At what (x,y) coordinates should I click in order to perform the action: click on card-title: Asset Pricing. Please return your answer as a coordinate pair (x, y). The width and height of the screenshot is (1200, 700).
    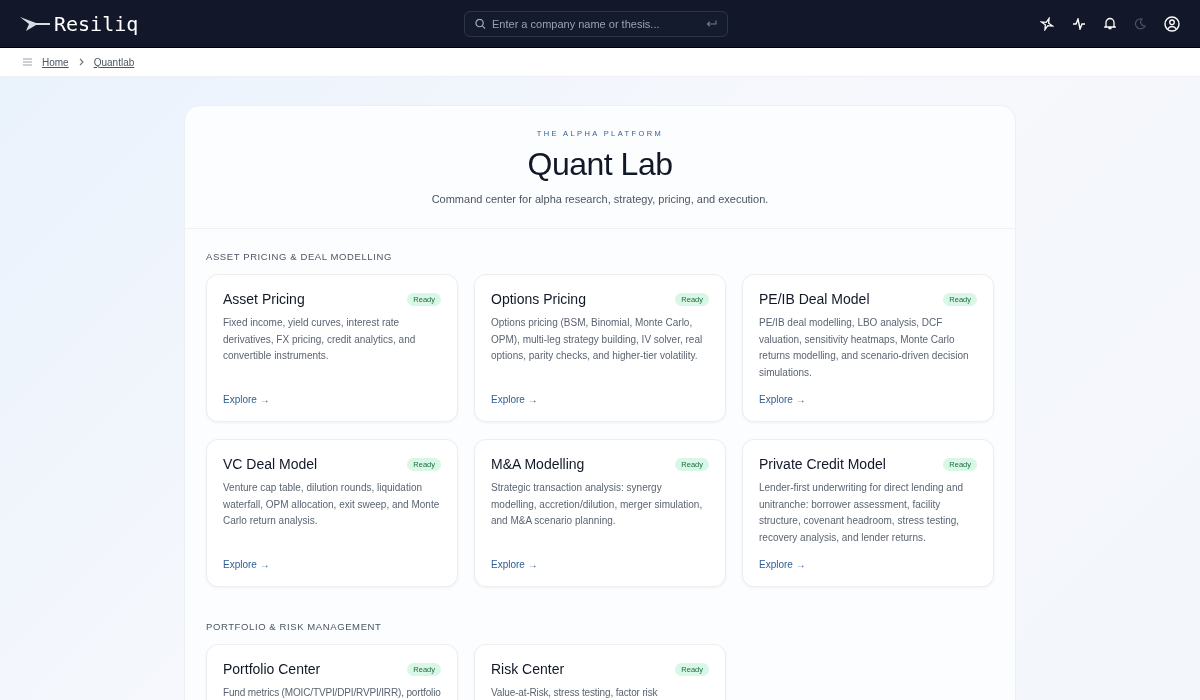
    Looking at the image, I should click on (264, 299).